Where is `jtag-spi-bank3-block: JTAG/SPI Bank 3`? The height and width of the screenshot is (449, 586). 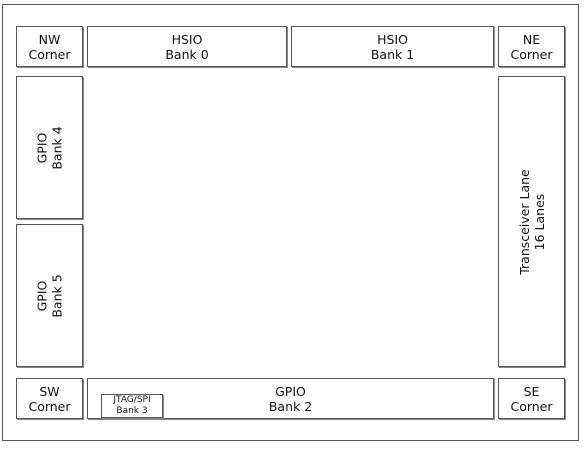 jtag-spi-bank3-block: JTAG/SPI Bank 3 is located at coordinates (132, 406).